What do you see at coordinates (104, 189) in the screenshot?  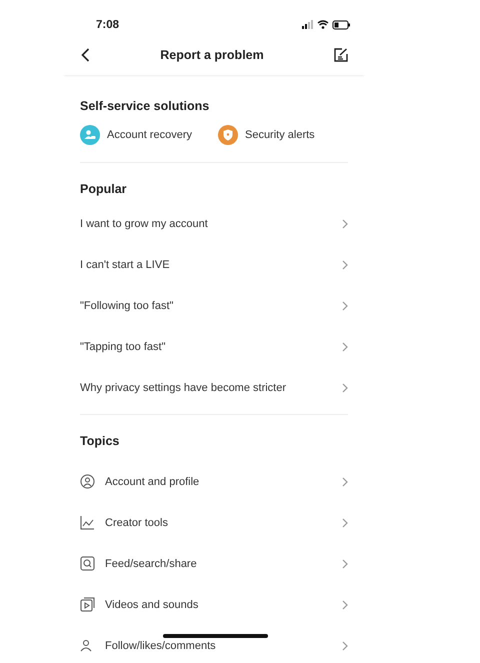 I see `section-heading: Popular` at bounding box center [104, 189].